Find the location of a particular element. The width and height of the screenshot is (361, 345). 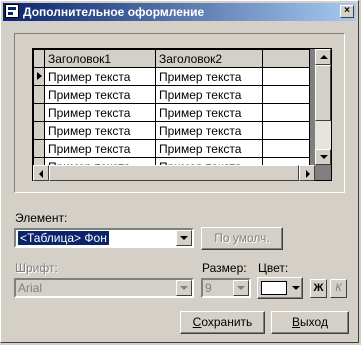

save-button-label: охранить is located at coordinates (227, 322).